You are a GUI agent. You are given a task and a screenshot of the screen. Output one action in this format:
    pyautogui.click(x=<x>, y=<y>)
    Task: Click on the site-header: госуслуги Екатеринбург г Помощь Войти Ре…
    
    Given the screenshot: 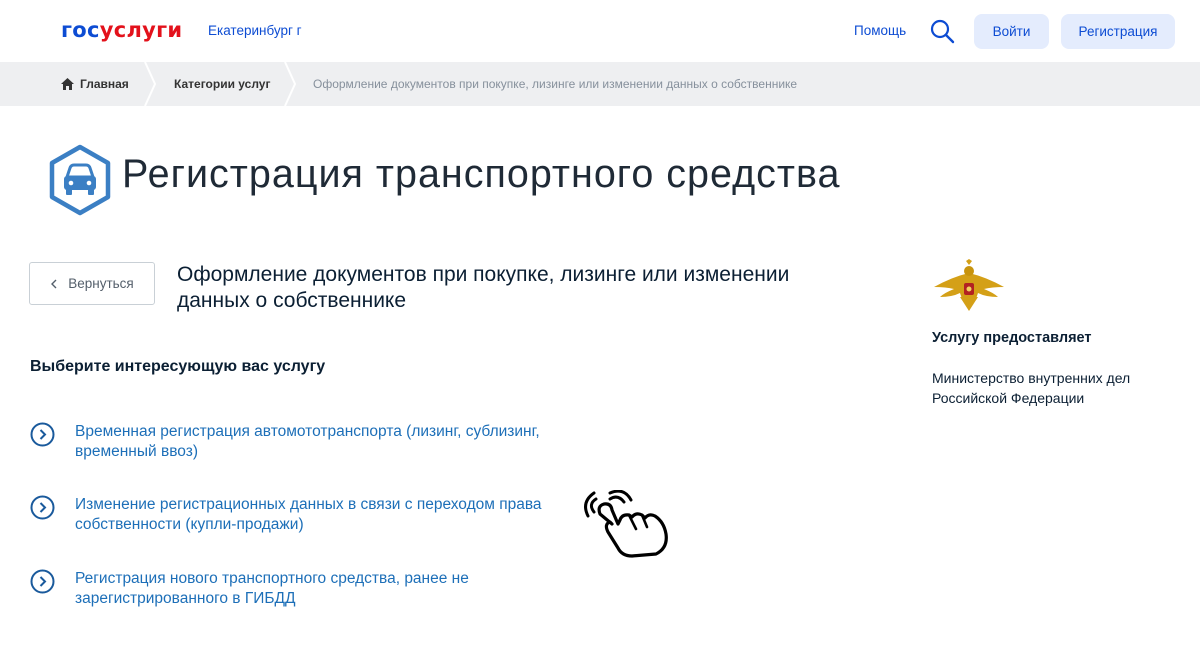 What is the action you would take?
    pyautogui.click(x=600, y=31)
    